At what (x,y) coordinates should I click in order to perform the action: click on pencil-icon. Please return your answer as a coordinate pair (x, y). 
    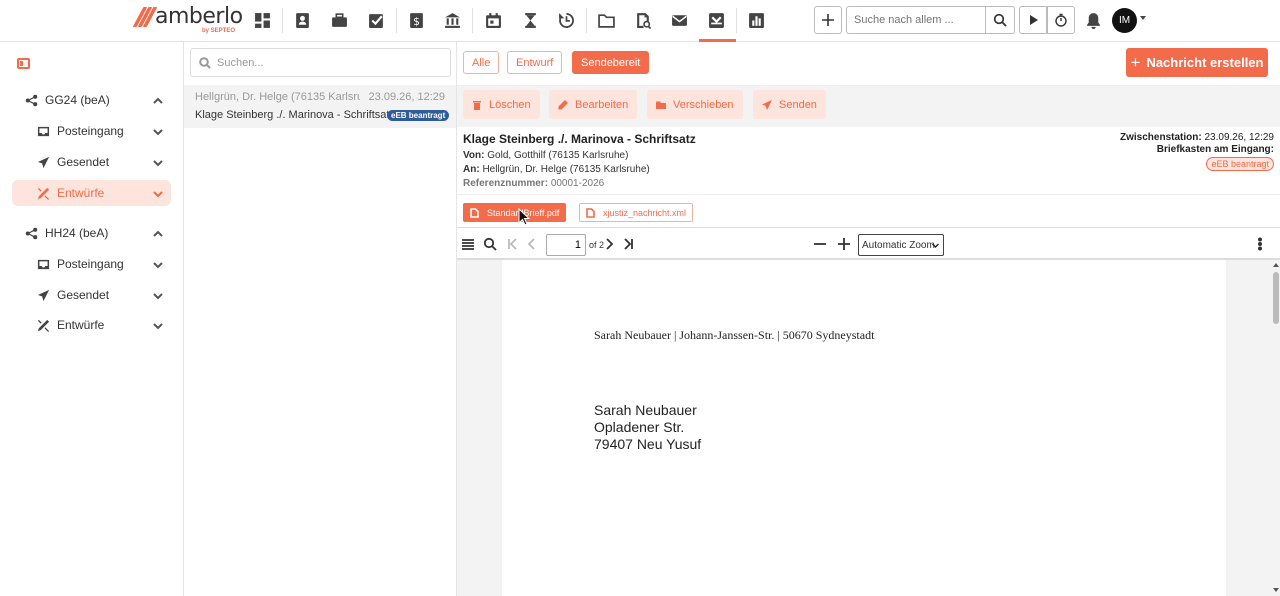
    Looking at the image, I should click on (563, 104).